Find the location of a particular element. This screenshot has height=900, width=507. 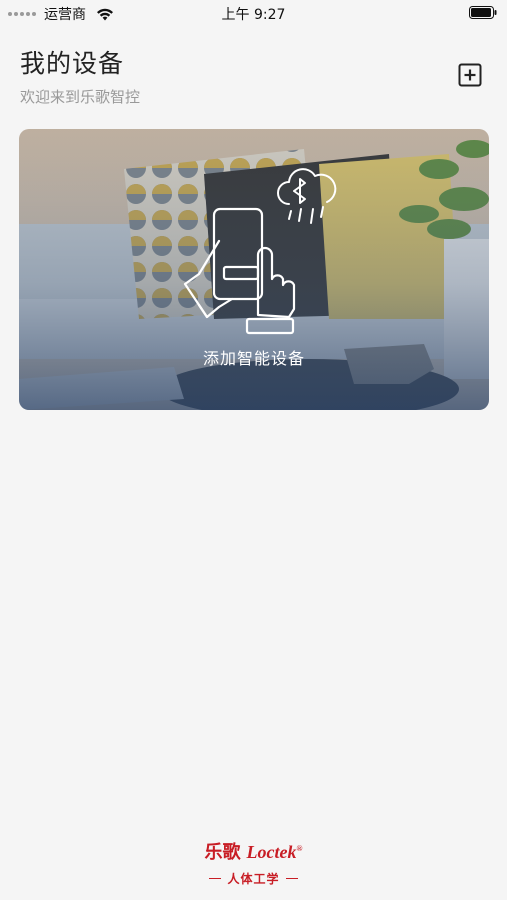

add-device-label: 添加智能设备 is located at coordinates (253, 358).